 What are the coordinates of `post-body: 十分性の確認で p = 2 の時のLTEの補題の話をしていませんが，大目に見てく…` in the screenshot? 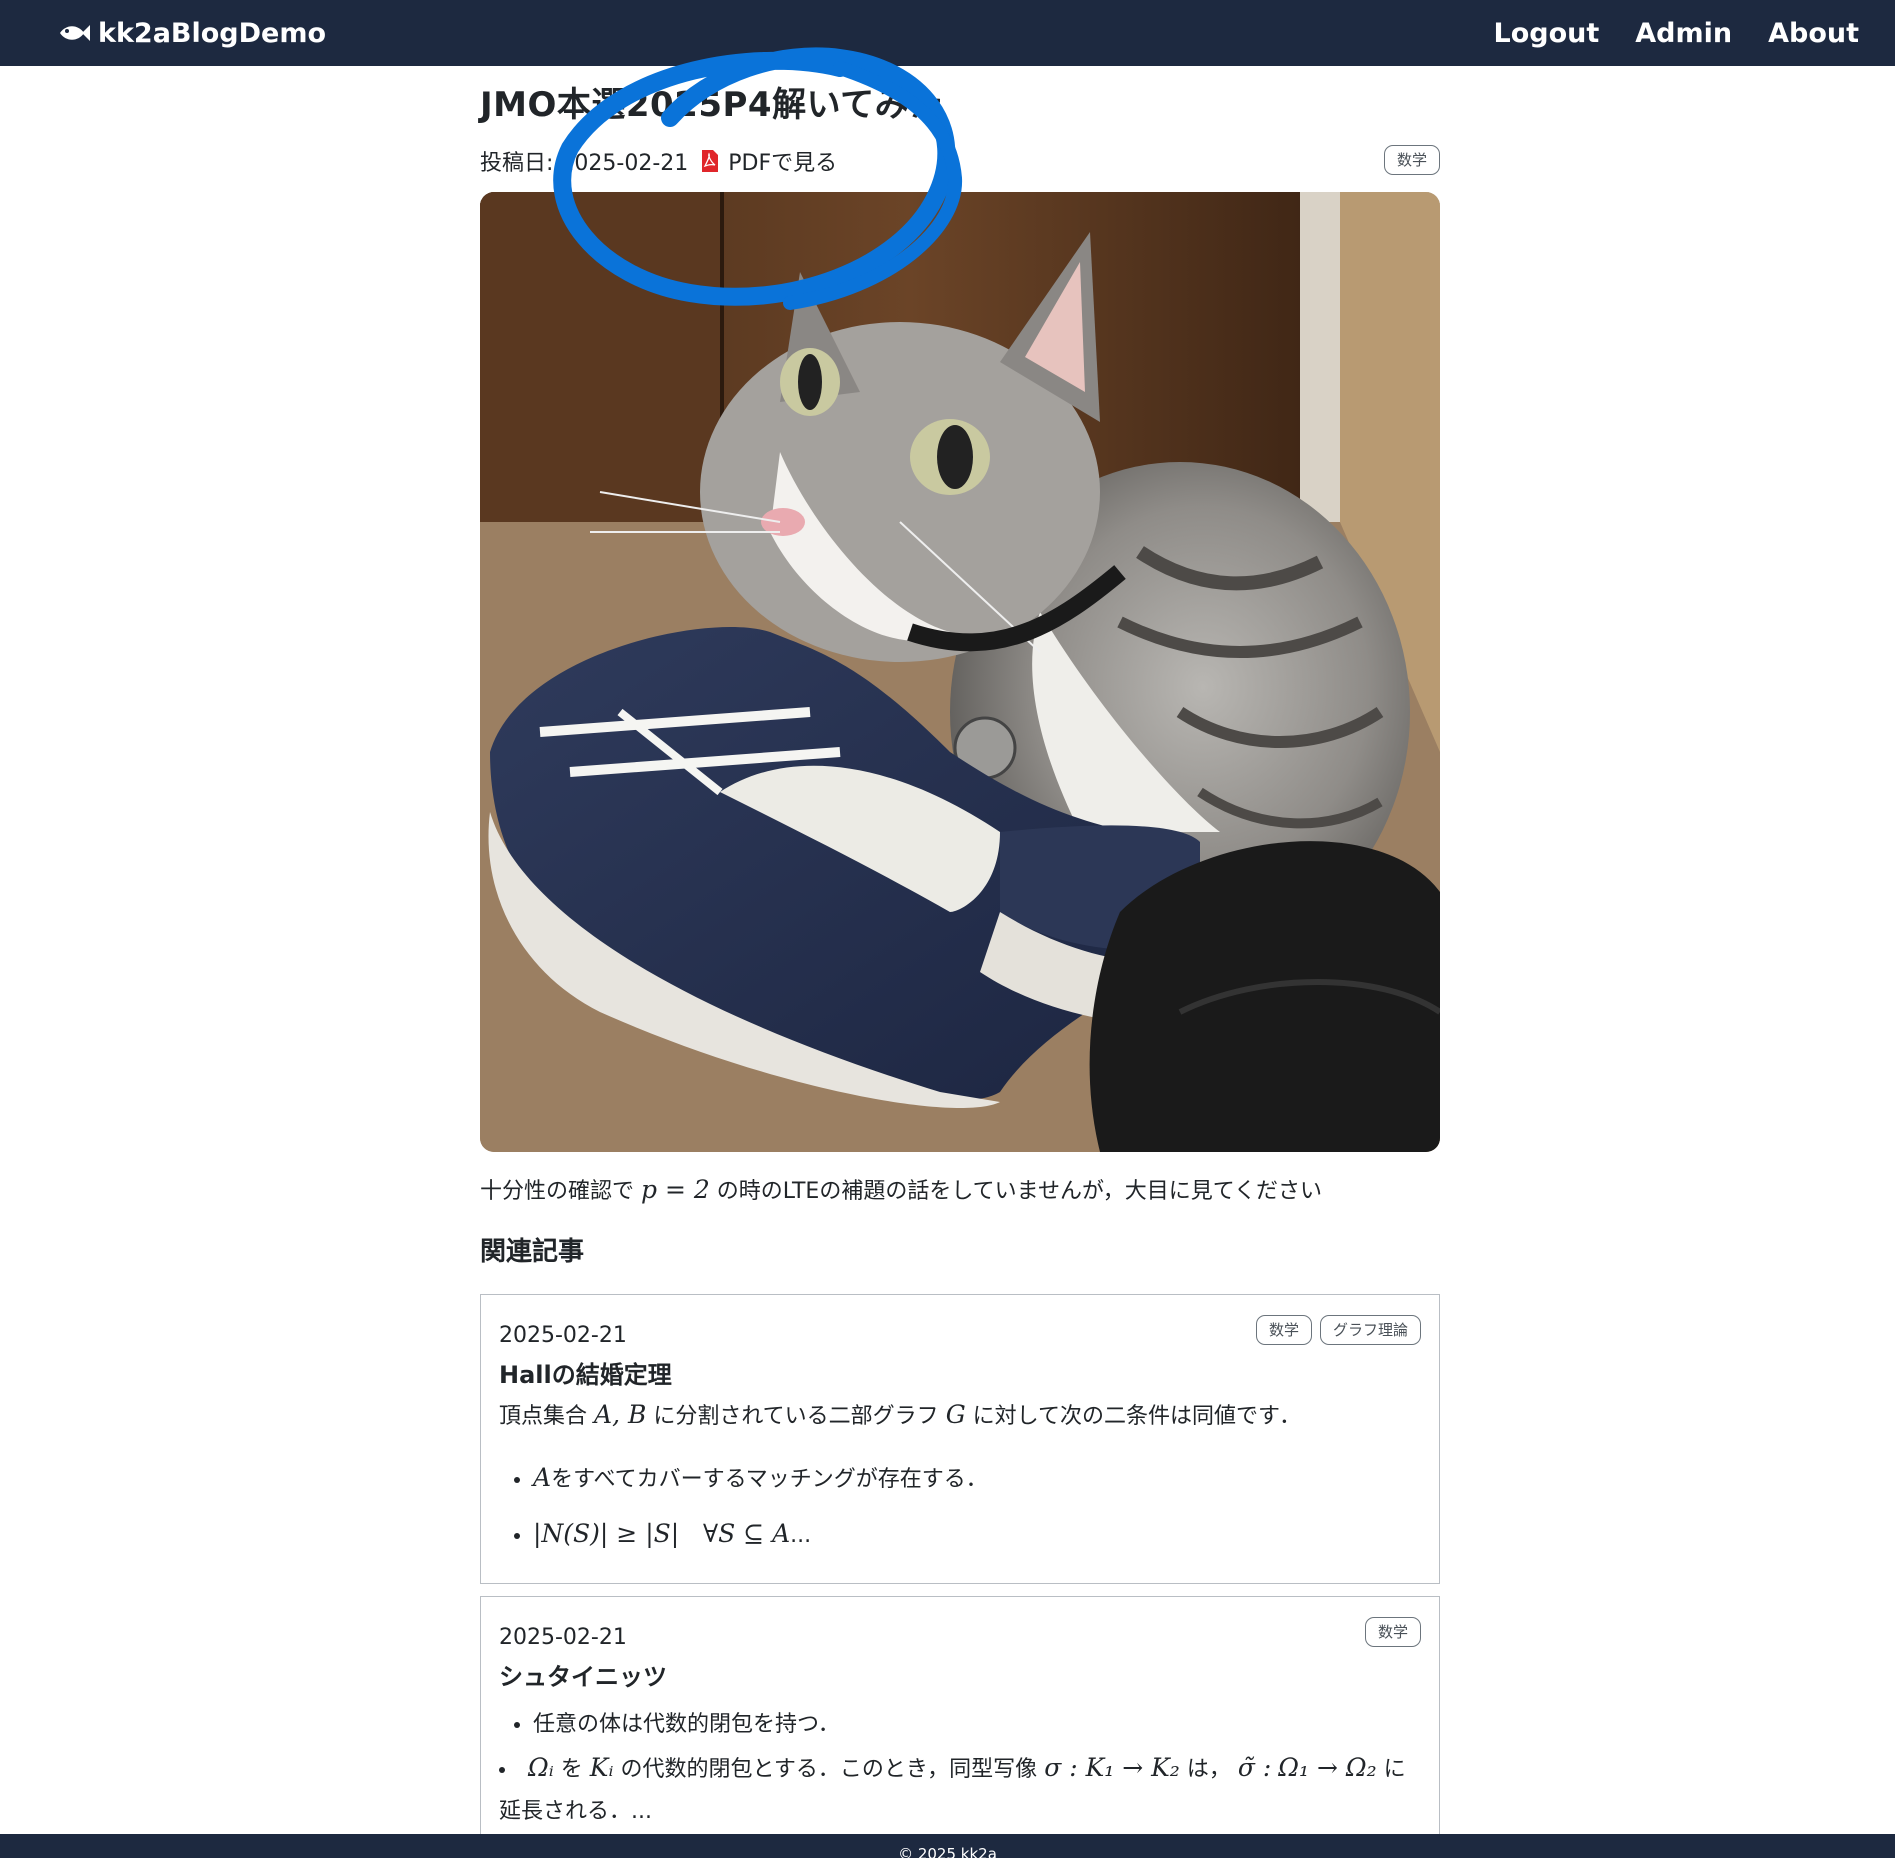 It's located at (960, 1190).